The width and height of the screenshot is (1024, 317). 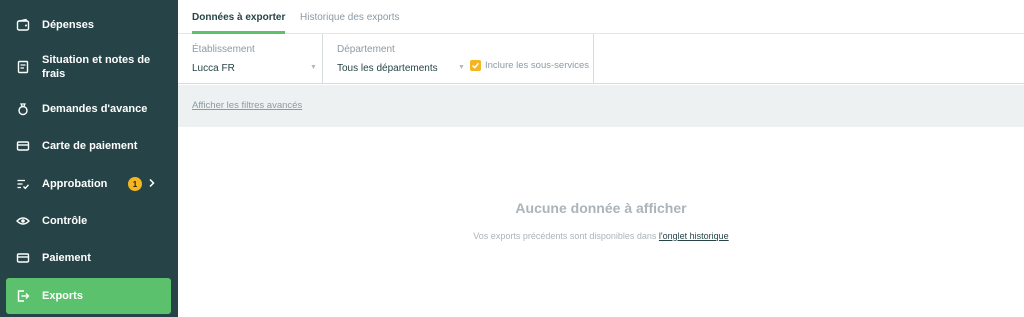 What do you see at coordinates (247, 105) in the screenshot?
I see `show-advanced-filters-link: Afficher les filtres avancés` at bounding box center [247, 105].